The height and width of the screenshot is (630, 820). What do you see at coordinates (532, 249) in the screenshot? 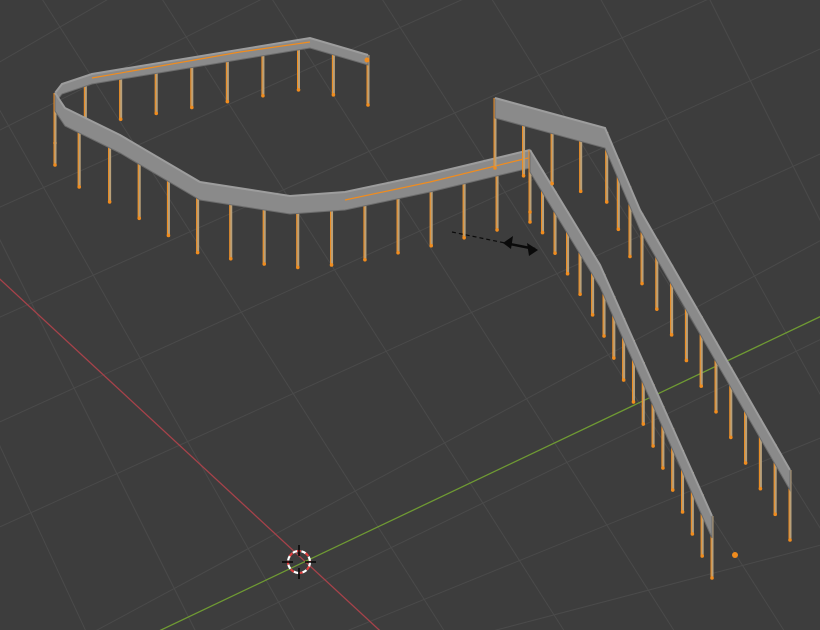
I see `arrow-head-right` at bounding box center [532, 249].